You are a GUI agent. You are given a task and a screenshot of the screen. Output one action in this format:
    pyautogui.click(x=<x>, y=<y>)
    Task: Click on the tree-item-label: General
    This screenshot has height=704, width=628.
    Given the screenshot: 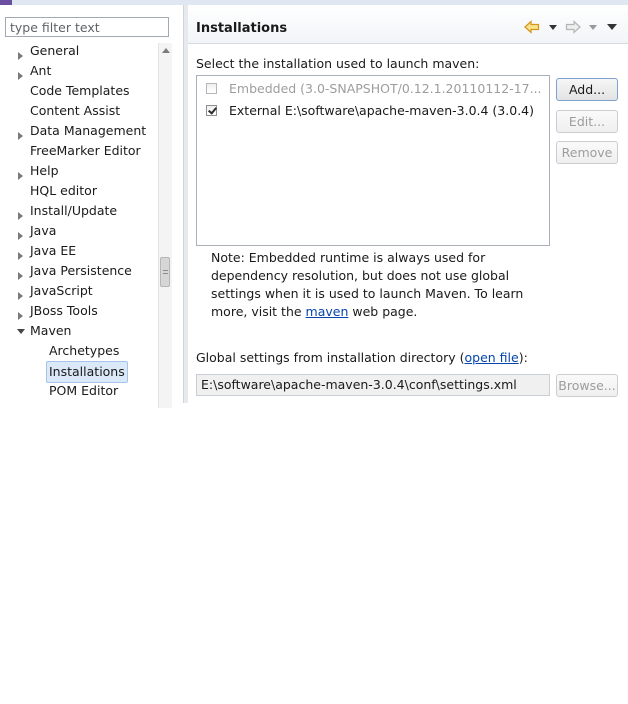 What is the action you would take?
    pyautogui.click(x=55, y=50)
    